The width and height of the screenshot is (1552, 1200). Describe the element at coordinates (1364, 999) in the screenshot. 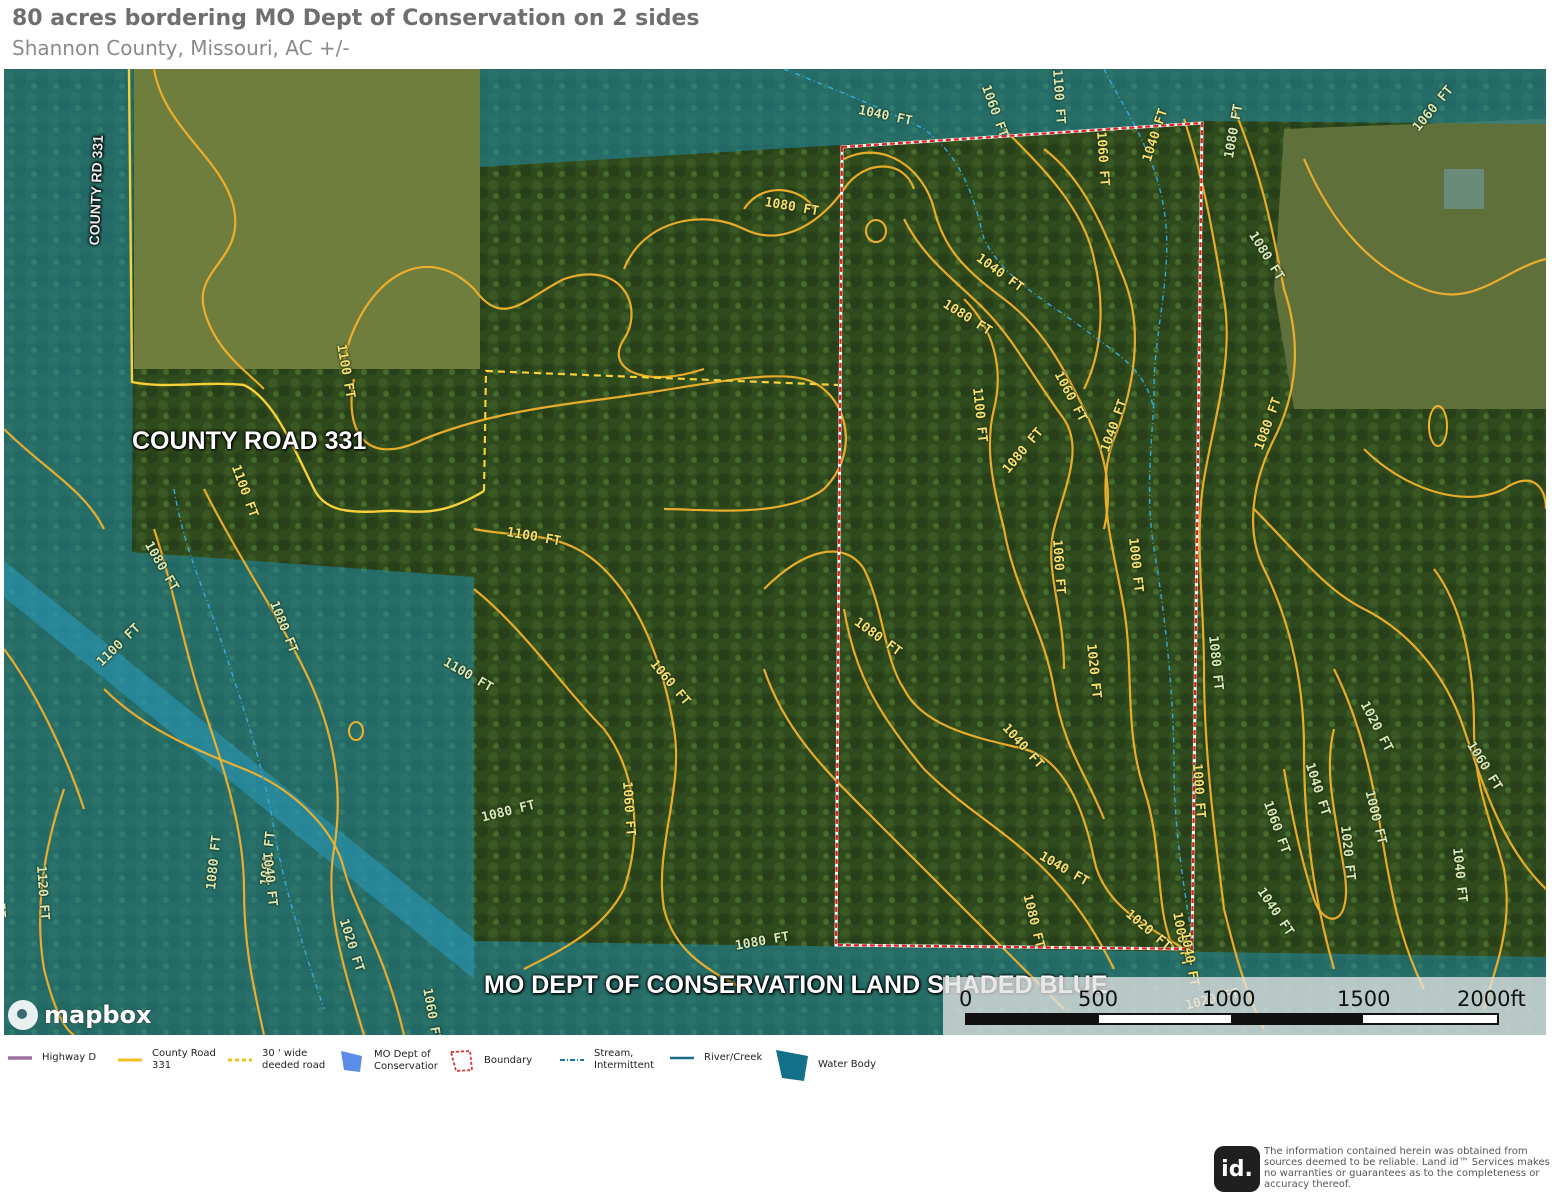

I see `scale-tick: 1500` at that location.